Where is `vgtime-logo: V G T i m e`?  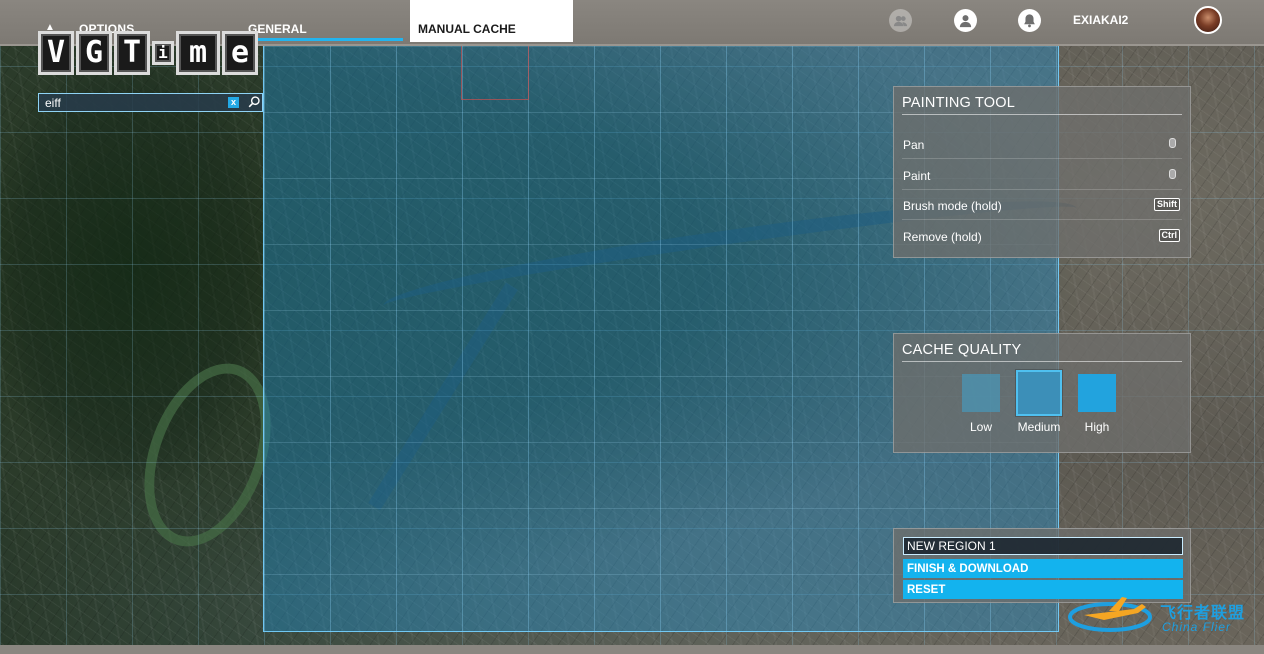
vgtime-logo: V G T i m e is located at coordinates (148, 53).